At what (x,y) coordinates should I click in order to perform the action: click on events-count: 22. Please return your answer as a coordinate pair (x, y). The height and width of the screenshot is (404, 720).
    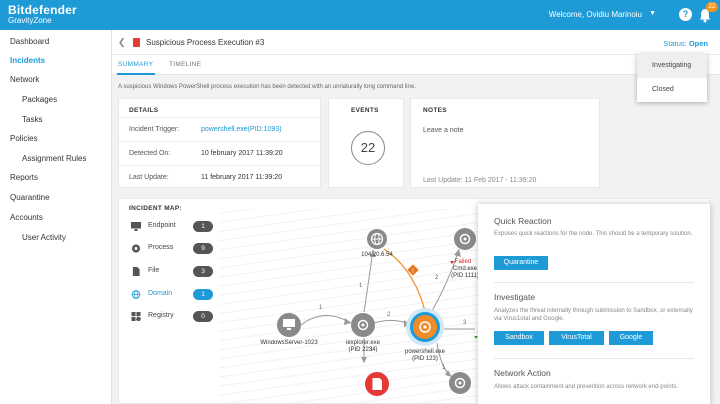
    Looking at the image, I should click on (368, 148).